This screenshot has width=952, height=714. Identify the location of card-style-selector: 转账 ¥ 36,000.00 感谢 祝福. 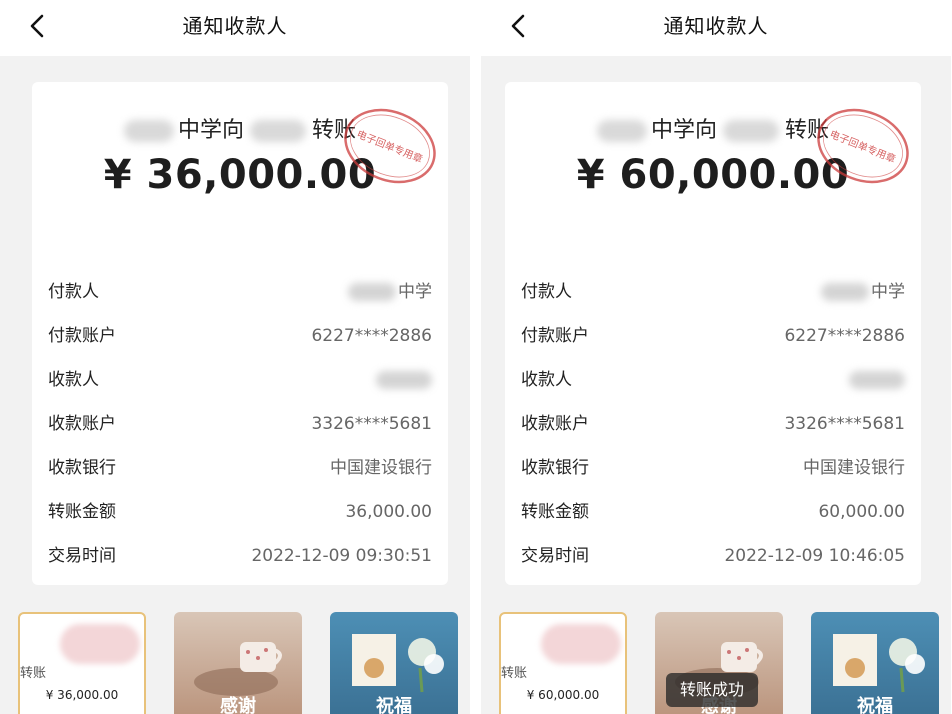
(244, 663).